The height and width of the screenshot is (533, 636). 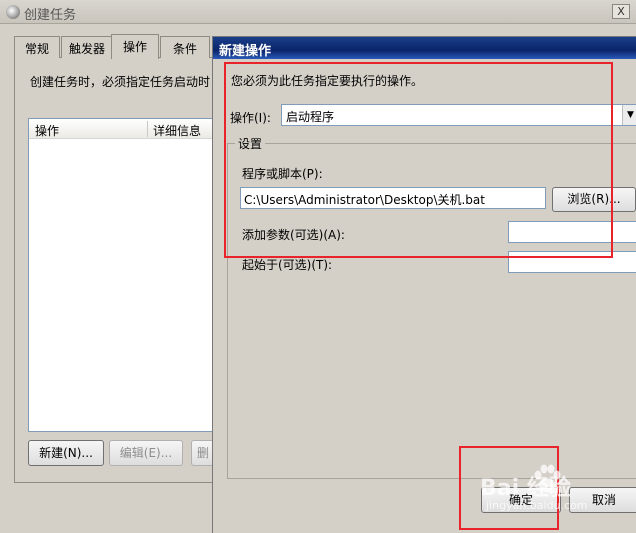 What do you see at coordinates (121, 129) in the screenshot?
I see `actions-list-header: 操作 详细信息` at bounding box center [121, 129].